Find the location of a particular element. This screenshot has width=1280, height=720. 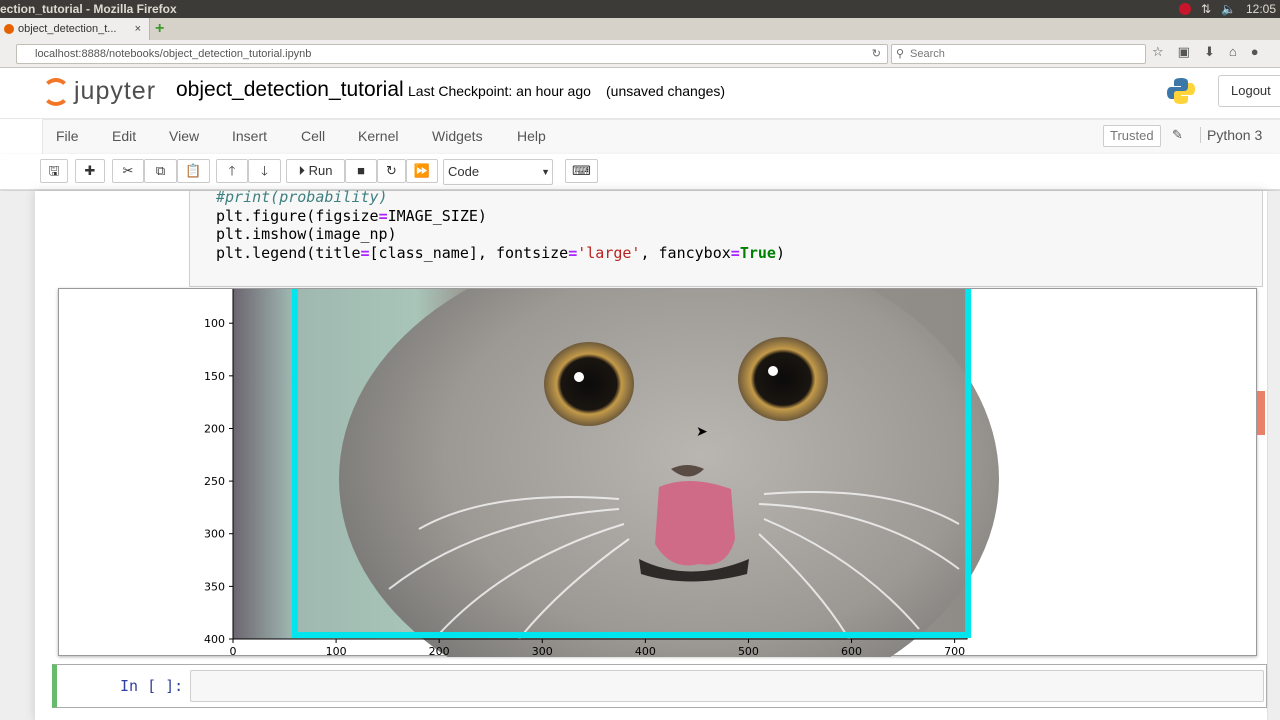

y-tick-label: 200 is located at coordinates (214, 428).